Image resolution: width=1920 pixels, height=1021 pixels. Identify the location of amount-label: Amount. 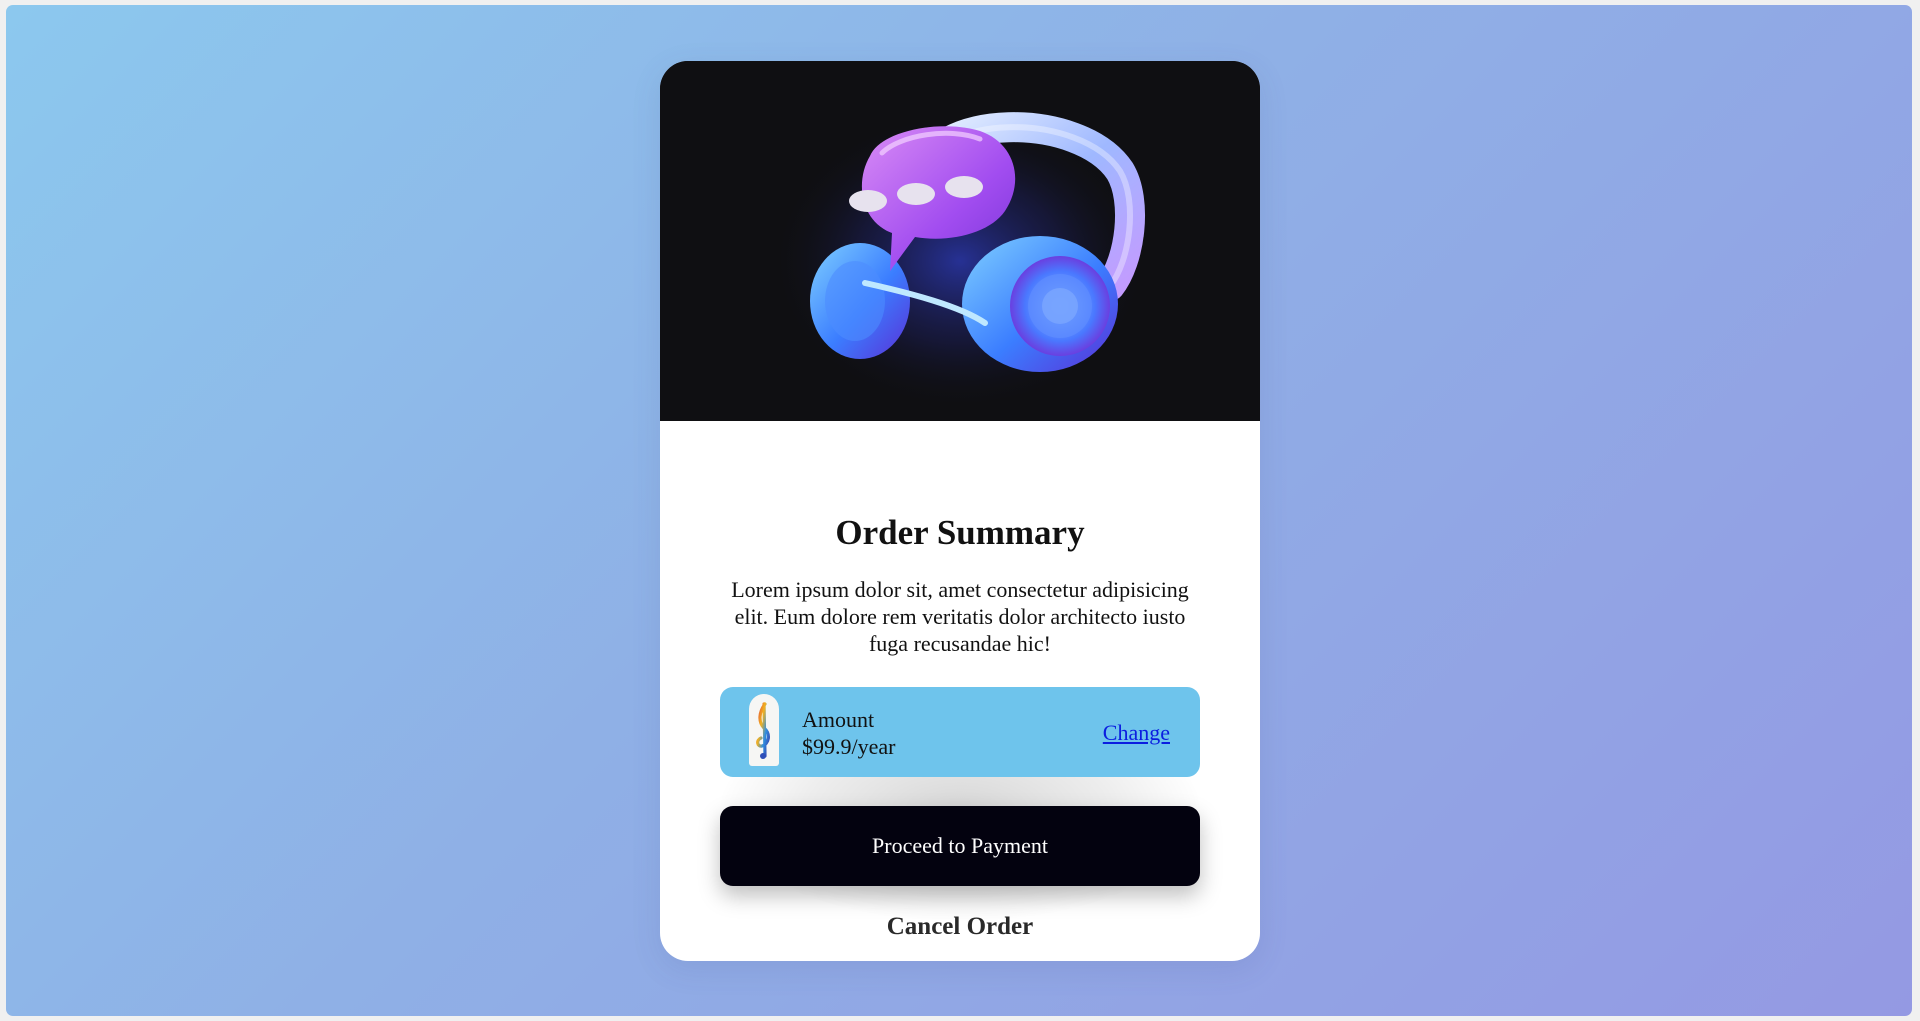
(838, 719).